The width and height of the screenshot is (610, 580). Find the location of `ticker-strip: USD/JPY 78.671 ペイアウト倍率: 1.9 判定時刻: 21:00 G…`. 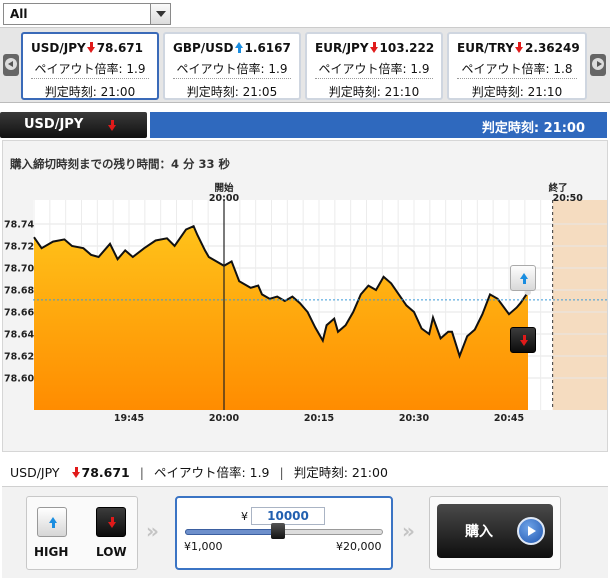

ticker-strip: USD/JPY 78.671 ペイアウト倍率: 1.9 判定時刻: 21:00 G… is located at coordinates (305, 65).